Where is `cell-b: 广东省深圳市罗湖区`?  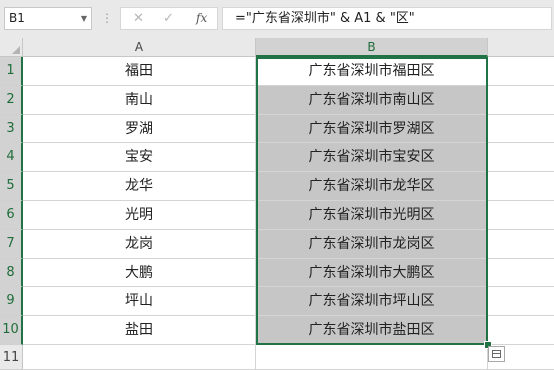 cell-b: 广东省深圳市罗湖区 is located at coordinates (372, 129).